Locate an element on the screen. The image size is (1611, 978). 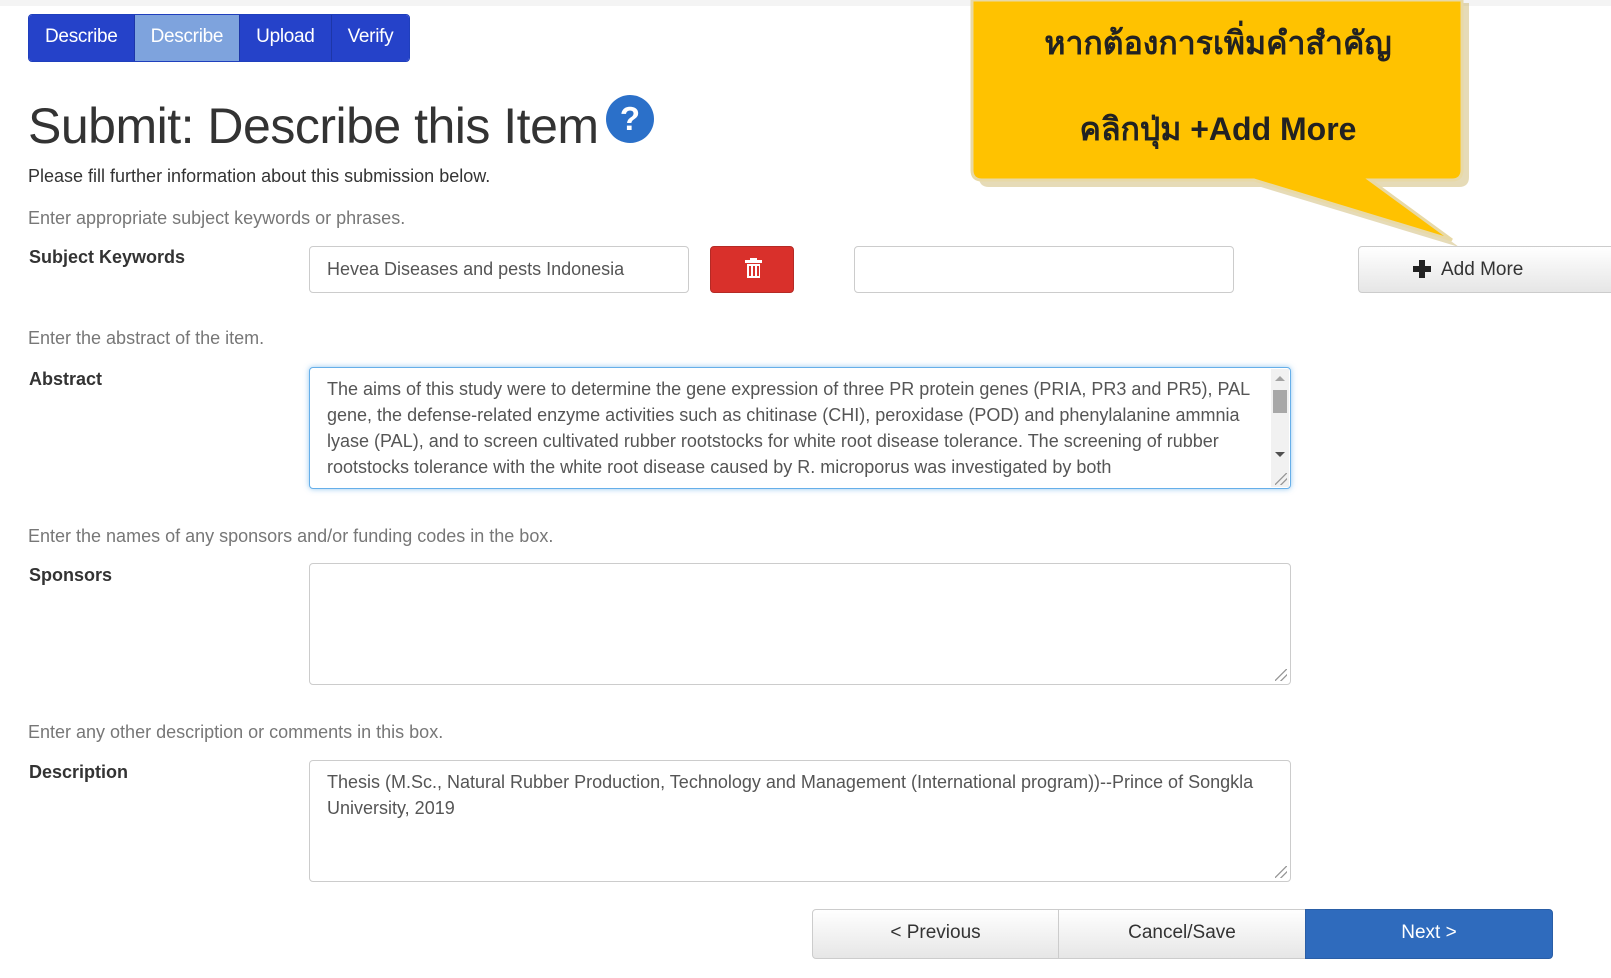
add-more-button: Add More is located at coordinates (1484, 269).